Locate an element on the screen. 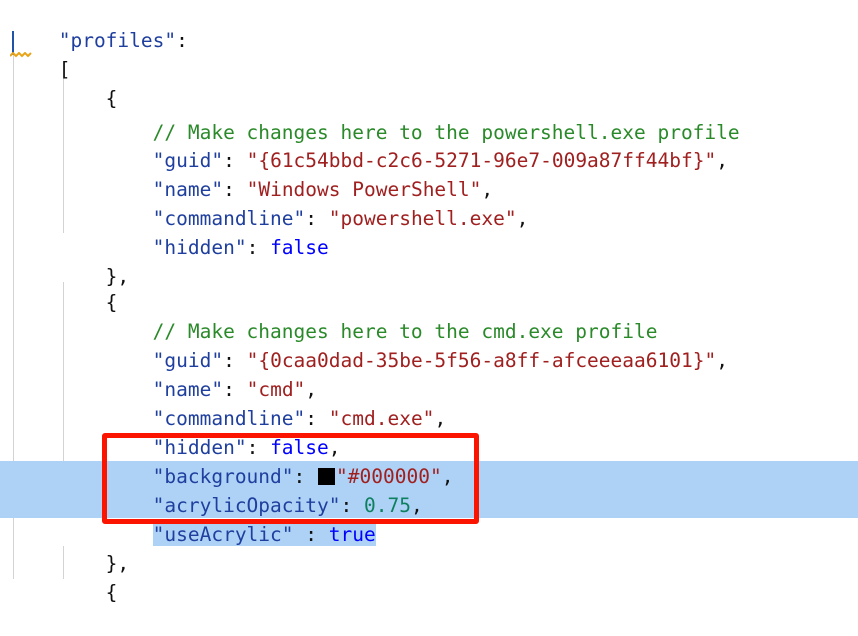 Image resolution: width=858 pixels, height=636 pixels. code-line: "name": "Windows PowerShell", is located at coordinates (429, 173).